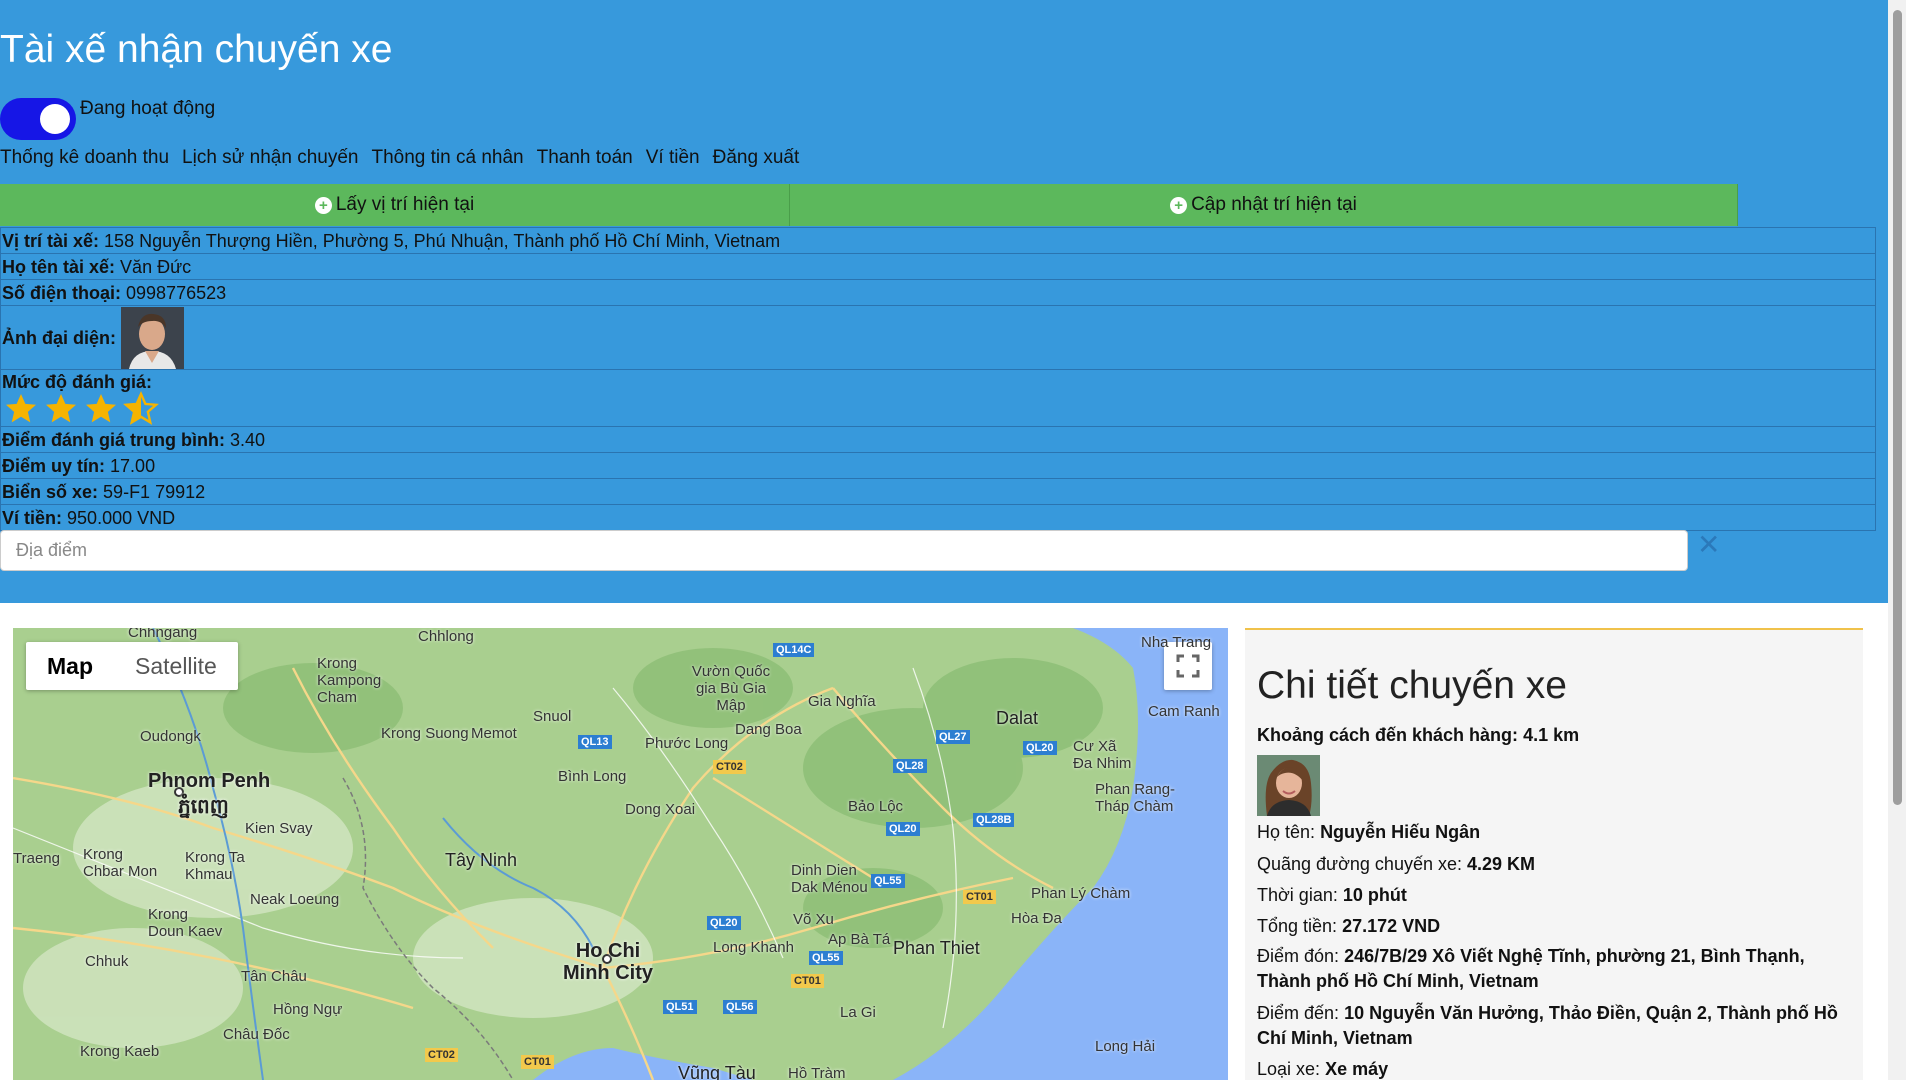 Image resolution: width=1906 pixels, height=1082 pixels. I want to click on driver-phone-label: Số điện thoại:, so click(61, 292).